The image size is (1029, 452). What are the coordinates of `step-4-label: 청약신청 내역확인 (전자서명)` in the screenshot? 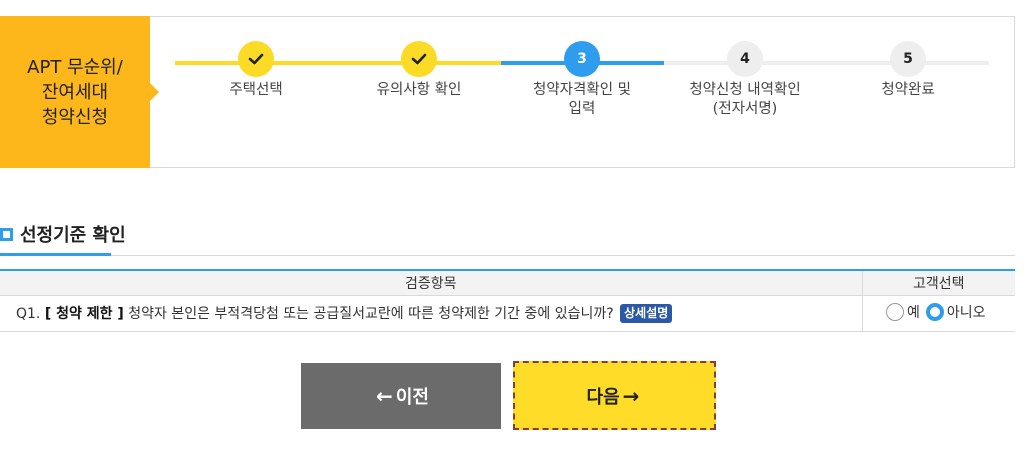 It's located at (745, 99).